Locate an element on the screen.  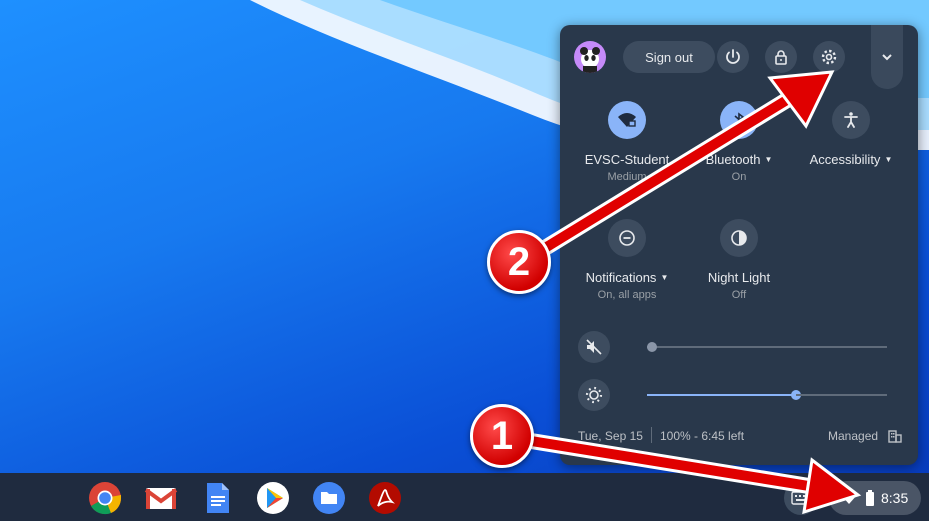
bluetooth-status: On is located at coordinates (739, 177).